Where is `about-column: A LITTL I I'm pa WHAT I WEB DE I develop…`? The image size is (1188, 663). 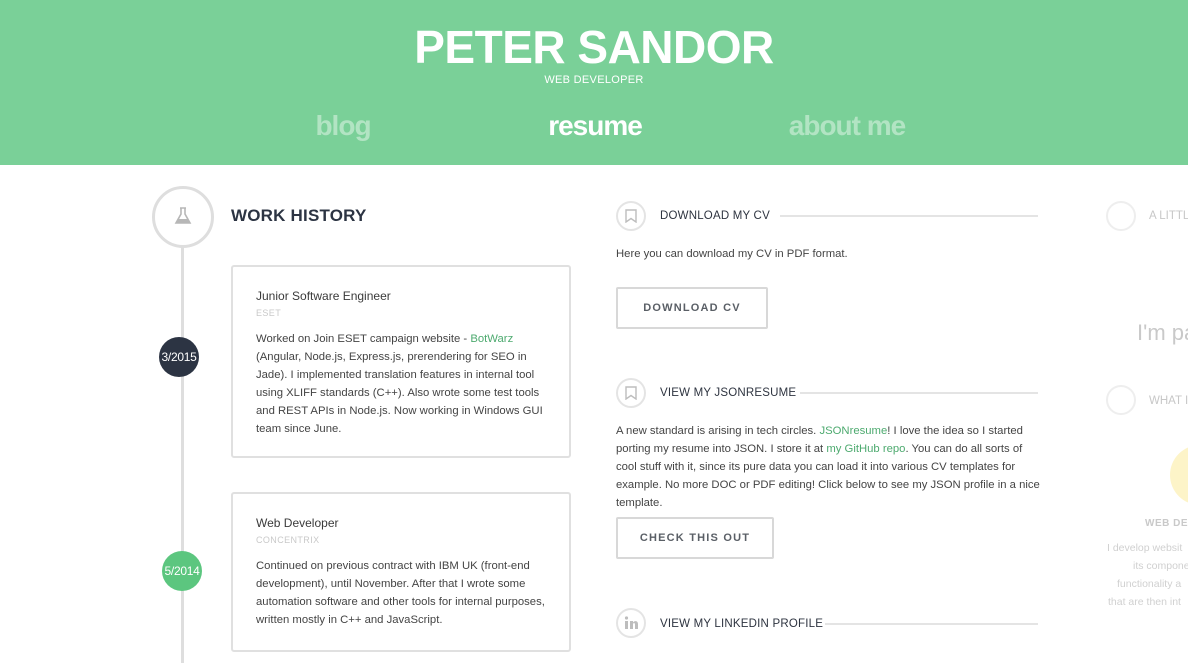
about-column: A LITTL I I'm pa WHAT I WEB DE I develop… is located at coordinates (1144, 420).